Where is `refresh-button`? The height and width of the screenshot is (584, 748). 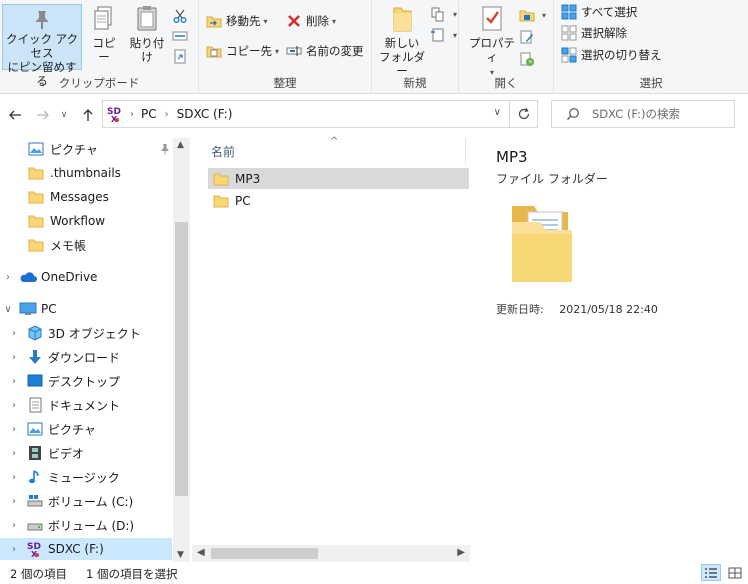
refresh-button is located at coordinates (524, 114).